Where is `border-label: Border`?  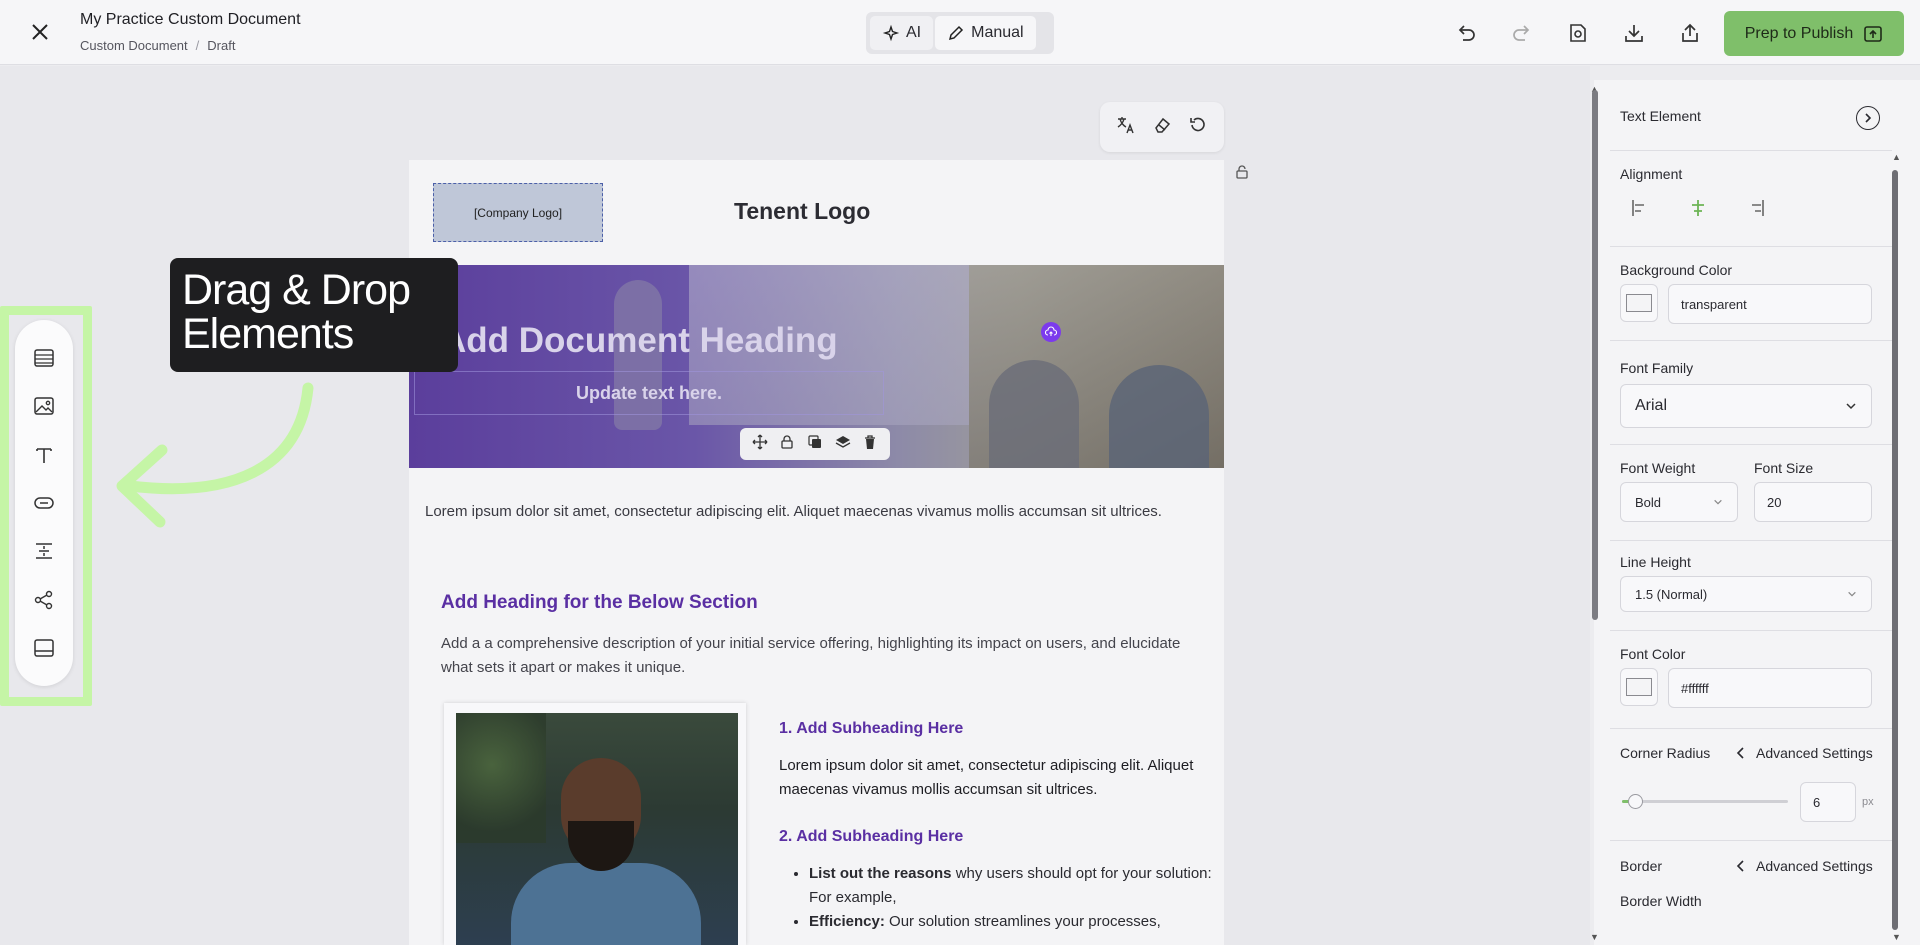 border-label: Border is located at coordinates (1641, 866).